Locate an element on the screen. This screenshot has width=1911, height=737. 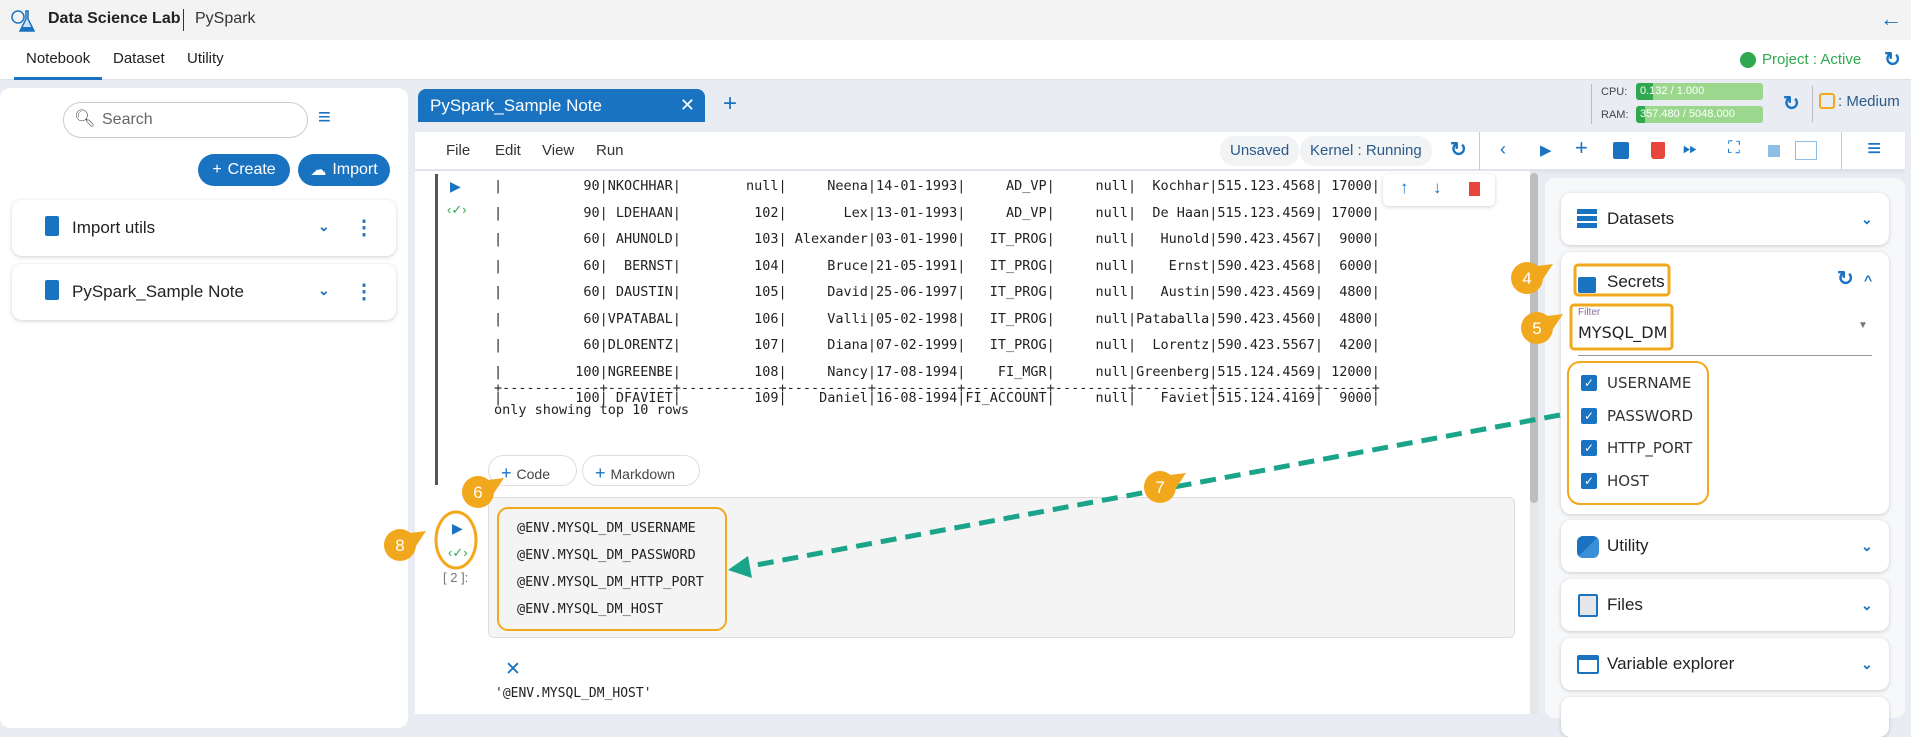
arrow-head is located at coordinates (740, 567).